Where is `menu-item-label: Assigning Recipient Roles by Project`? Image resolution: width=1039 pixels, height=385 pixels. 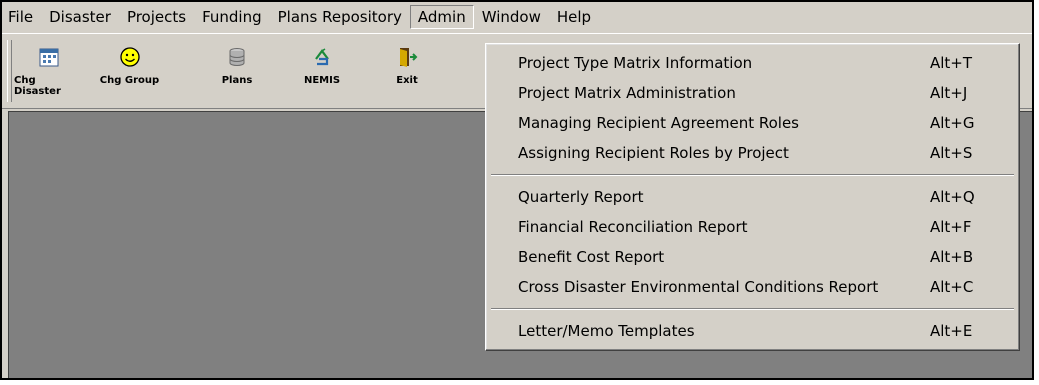
menu-item-label: Assigning Recipient Roles by Project is located at coordinates (653, 153).